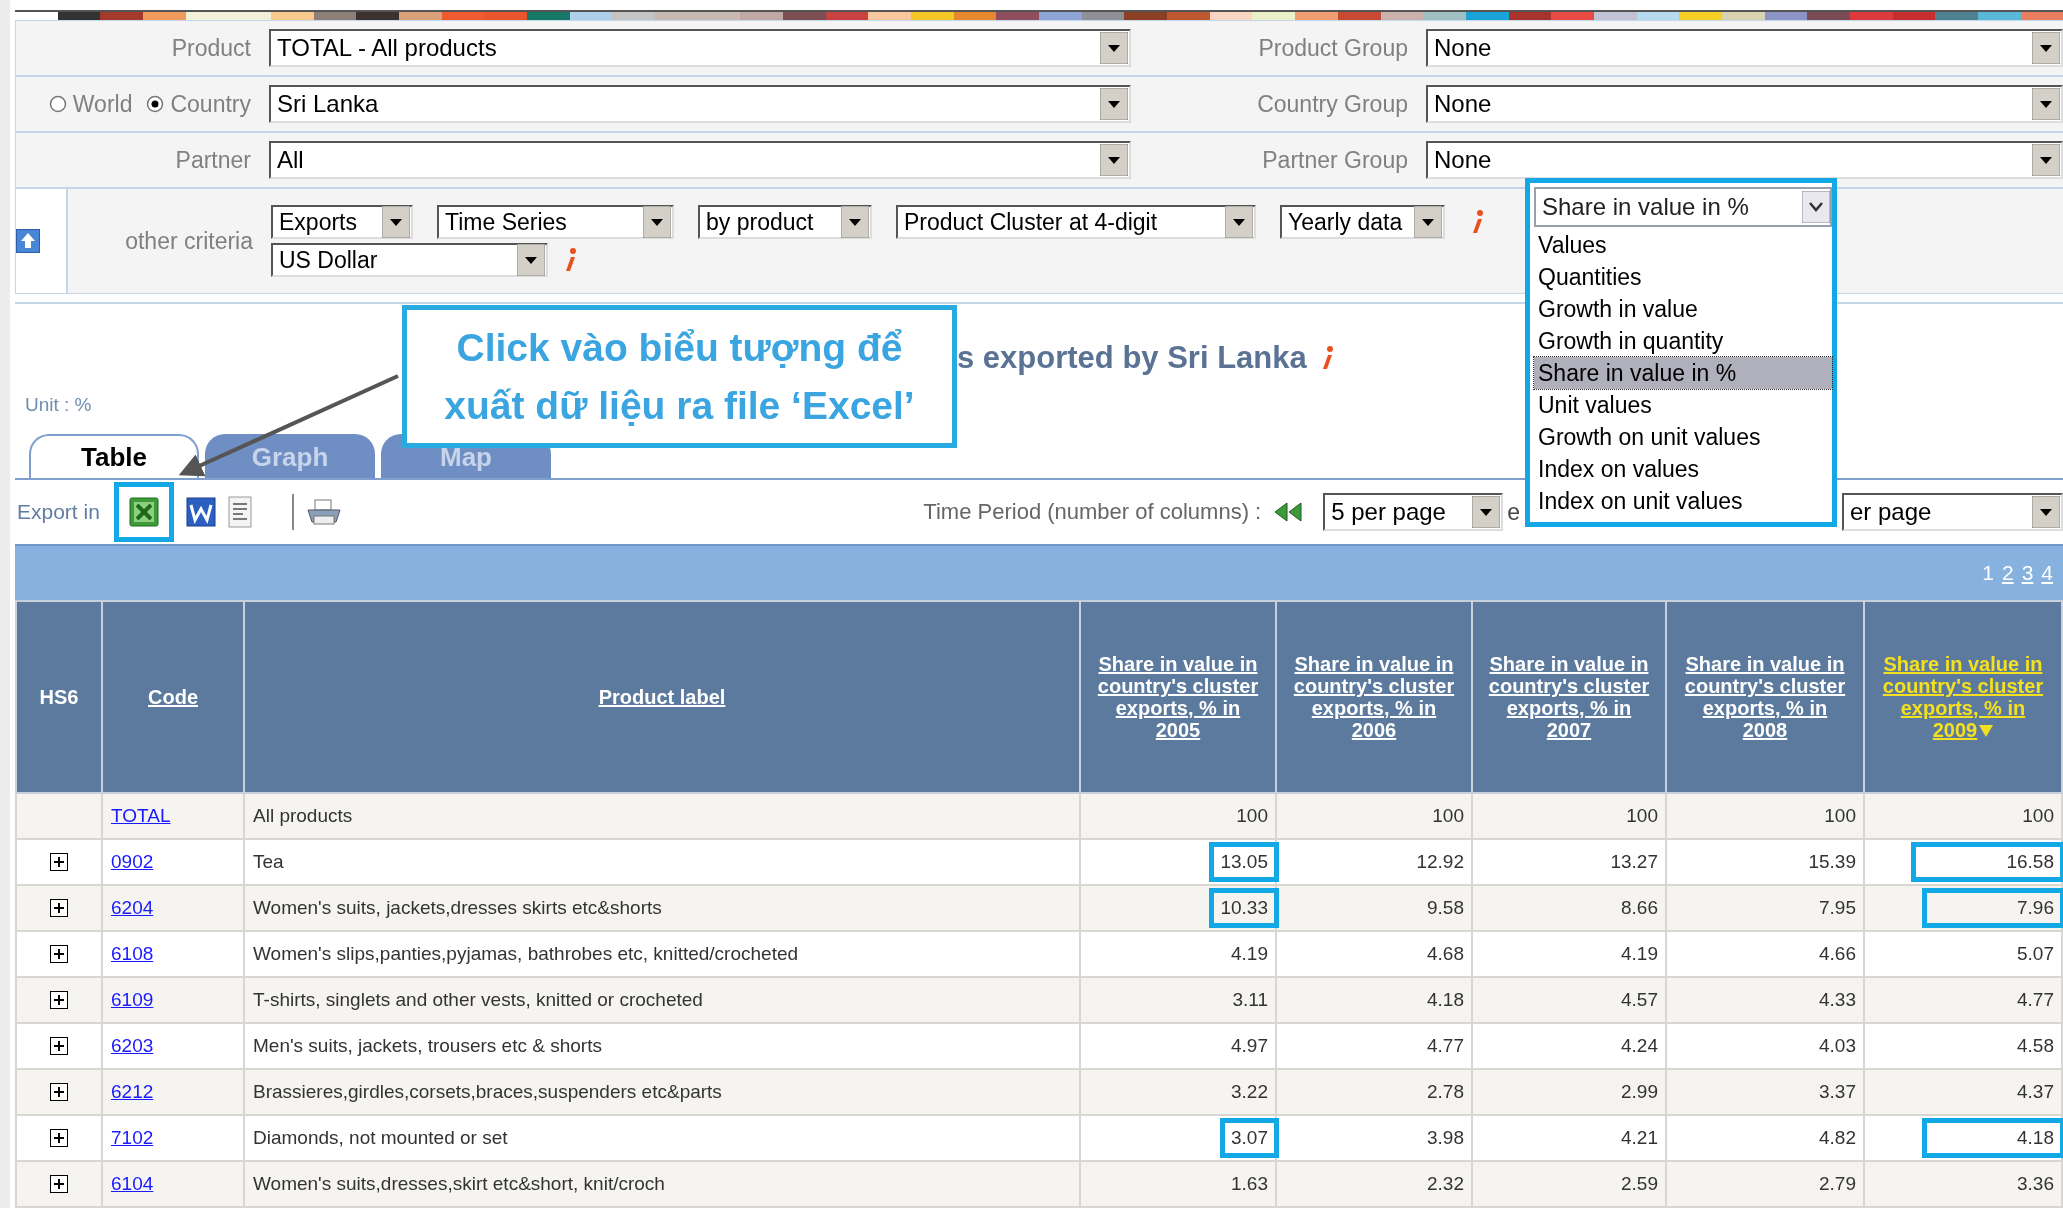 Image resolution: width=2063 pixels, height=1220 pixels. Describe the element at coordinates (785, 222) in the screenshot. I see `select-field: by product` at that location.